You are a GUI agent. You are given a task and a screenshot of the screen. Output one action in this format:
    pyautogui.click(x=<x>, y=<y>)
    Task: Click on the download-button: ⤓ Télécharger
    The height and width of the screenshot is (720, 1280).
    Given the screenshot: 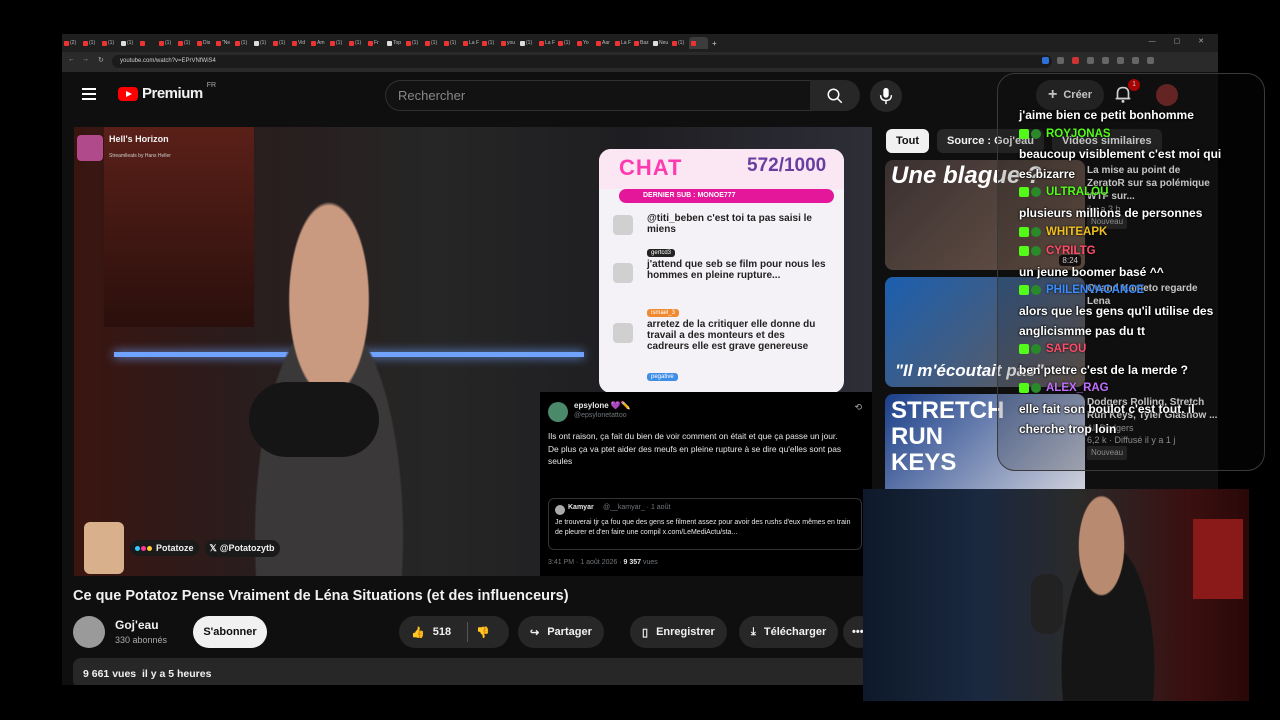 What is the action you would take?
    pyautogui.click(x=789, y=632)
    